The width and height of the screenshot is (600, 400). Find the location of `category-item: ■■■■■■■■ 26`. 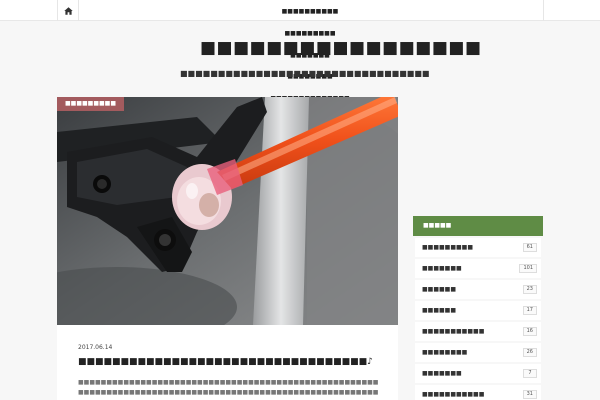

category-item: ■■■■■■■■ 26 is located at coordinates (478, 352).